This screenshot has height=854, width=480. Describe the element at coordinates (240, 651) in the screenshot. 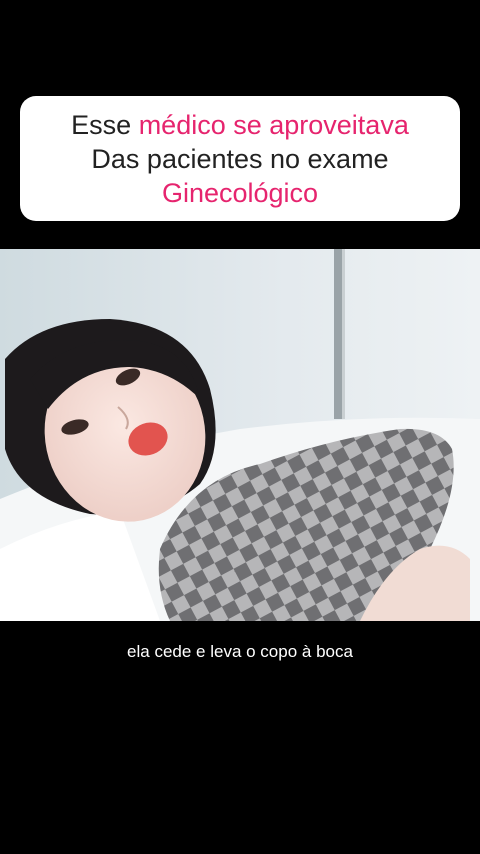

I see `video-subtitle: ela cede e leva o copo à boca` at that location.